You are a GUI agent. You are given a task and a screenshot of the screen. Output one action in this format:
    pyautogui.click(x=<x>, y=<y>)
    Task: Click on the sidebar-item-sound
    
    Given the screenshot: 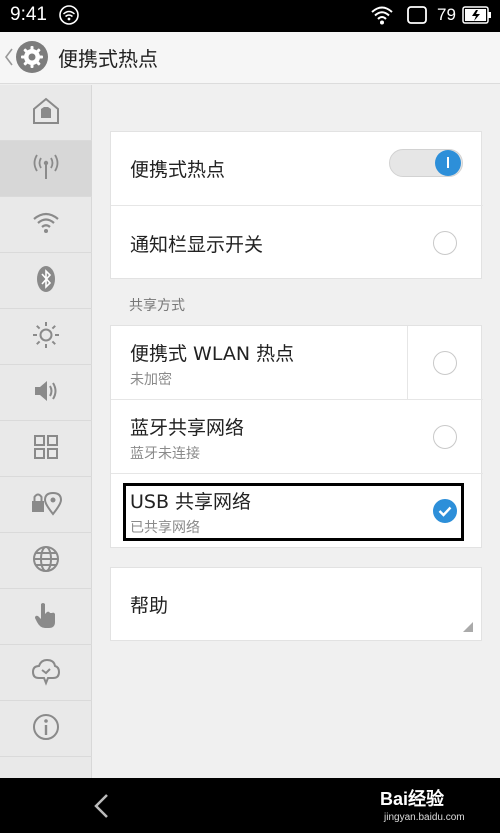 What is the action you would take?
    pyautogui.click(x=46, y=393)
    